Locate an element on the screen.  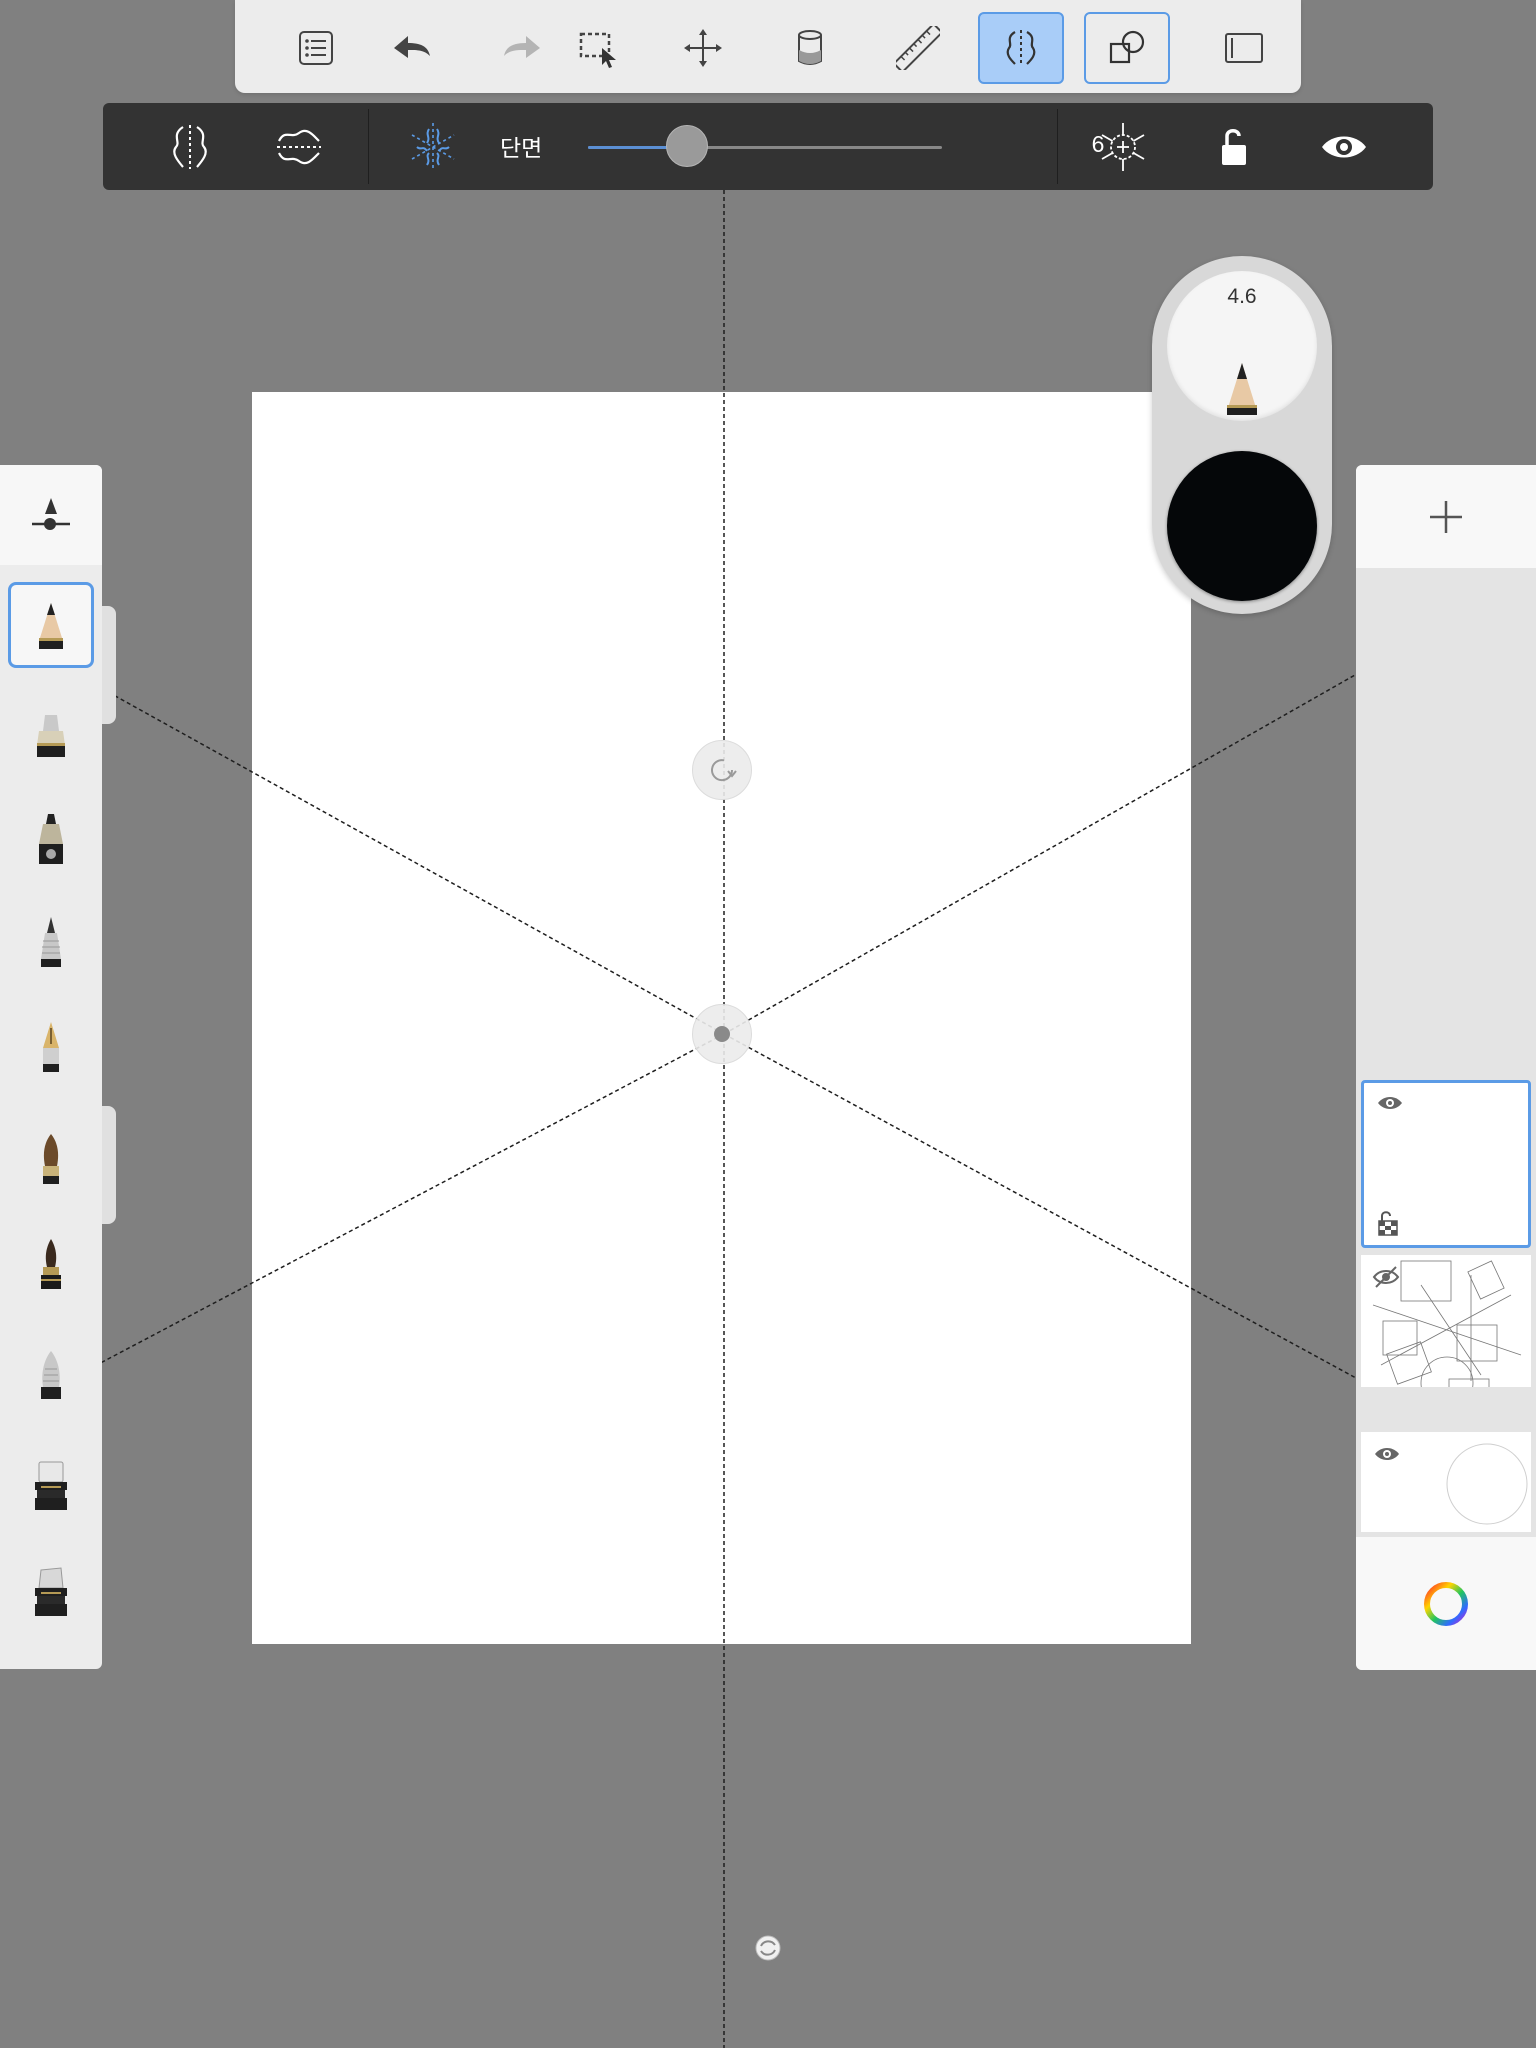
transform-button is located at coordinates (703, 48).